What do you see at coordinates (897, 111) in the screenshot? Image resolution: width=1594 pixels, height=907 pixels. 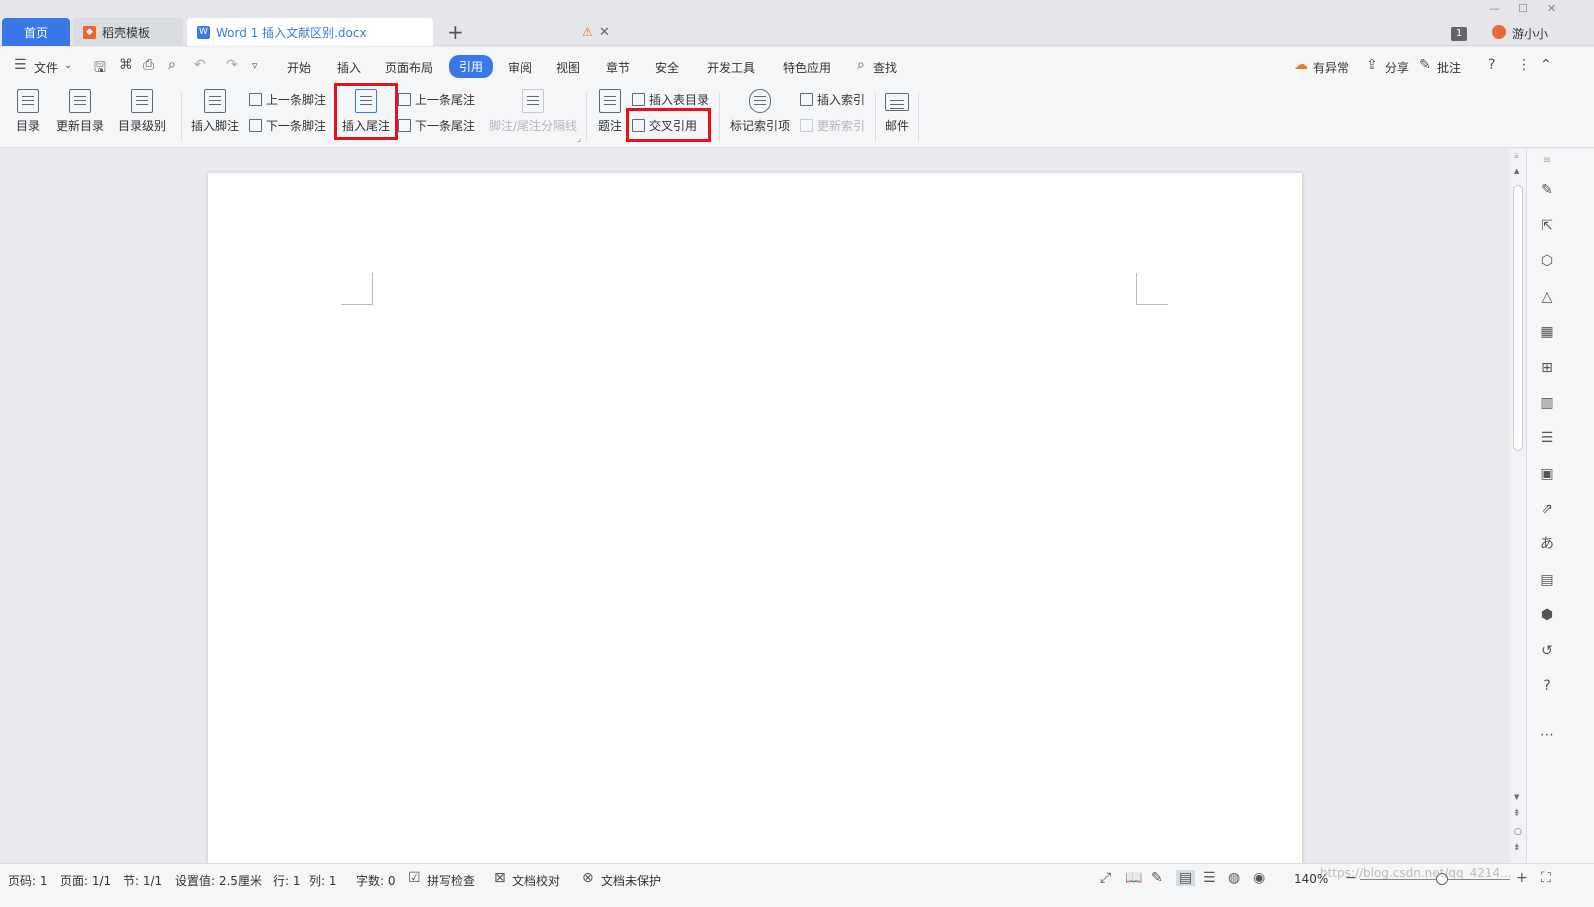 I see `mail-button: 邮件` at bounding box center [897, 111].